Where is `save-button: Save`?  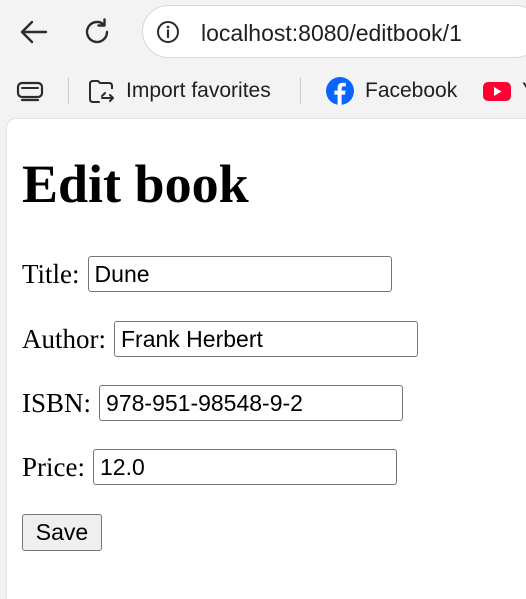
save-button: Save is located at coordinates (62, 532).